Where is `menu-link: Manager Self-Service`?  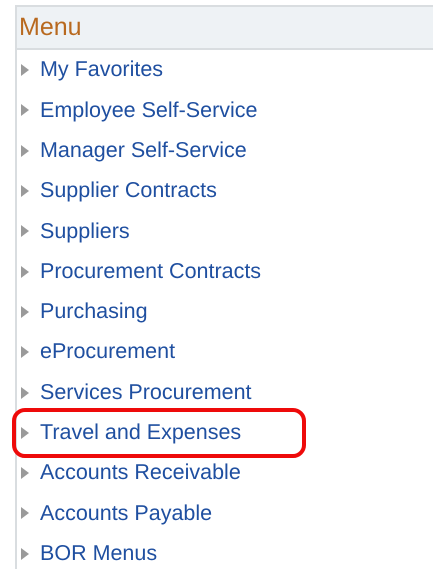
menu-link: Manager Self-Service is located at coordinates (143, 150).